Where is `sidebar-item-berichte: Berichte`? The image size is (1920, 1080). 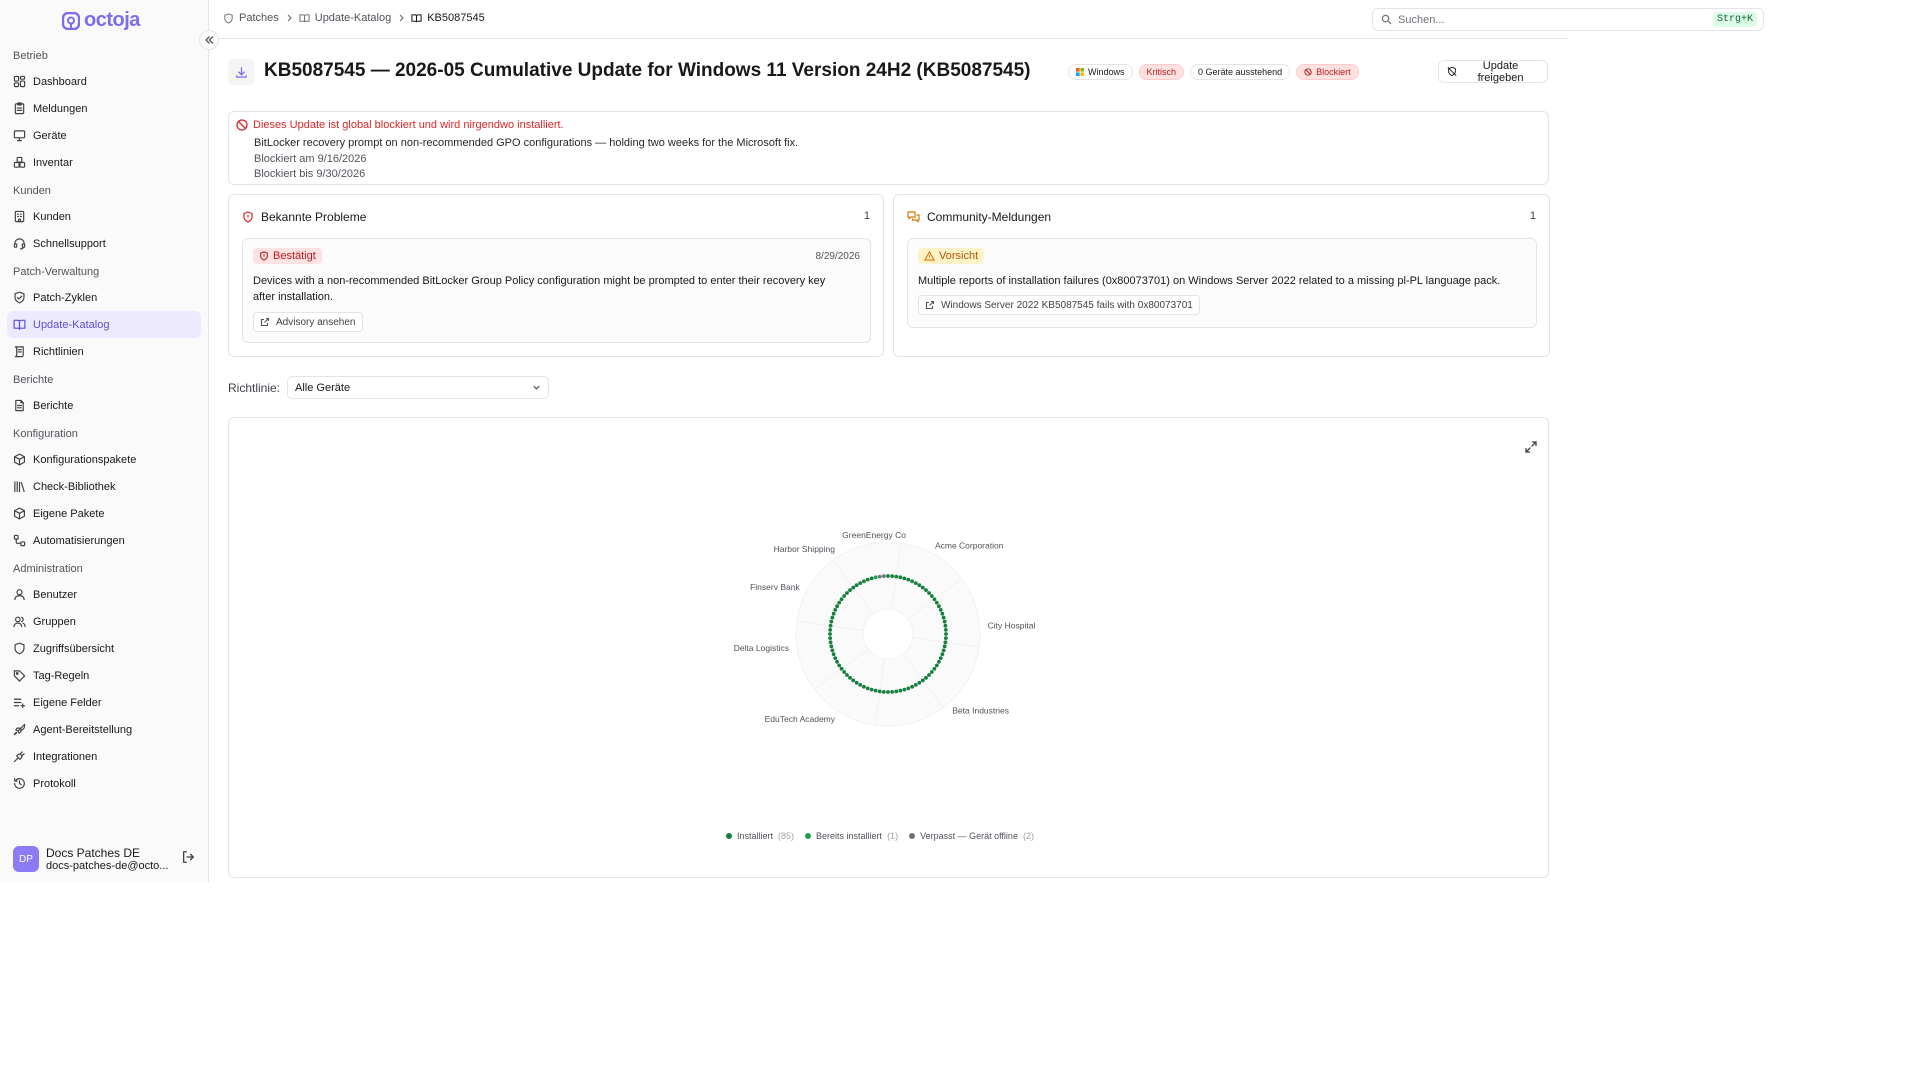
sidebar-item-berichte: Berichte is located at coordinates (104, 405).